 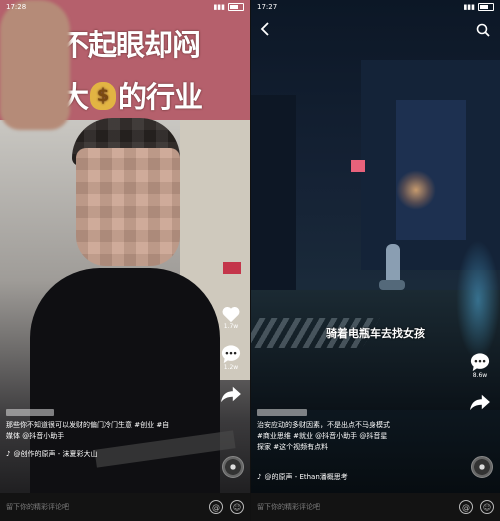 What do you see at coordinates (231, 326) in the screenshot?
I see `like-count: 1.7w` at bounding box center [231, 326].